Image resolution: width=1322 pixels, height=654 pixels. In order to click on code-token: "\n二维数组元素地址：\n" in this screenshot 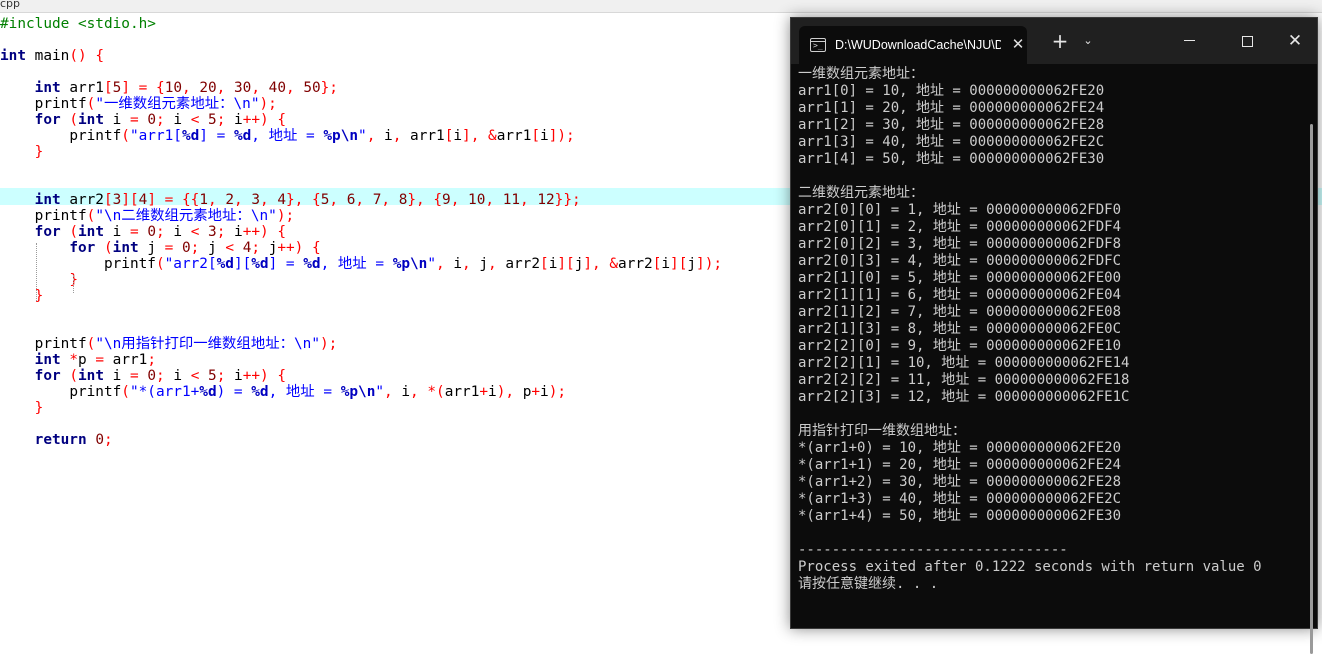, I will do `click(186, 216)`.